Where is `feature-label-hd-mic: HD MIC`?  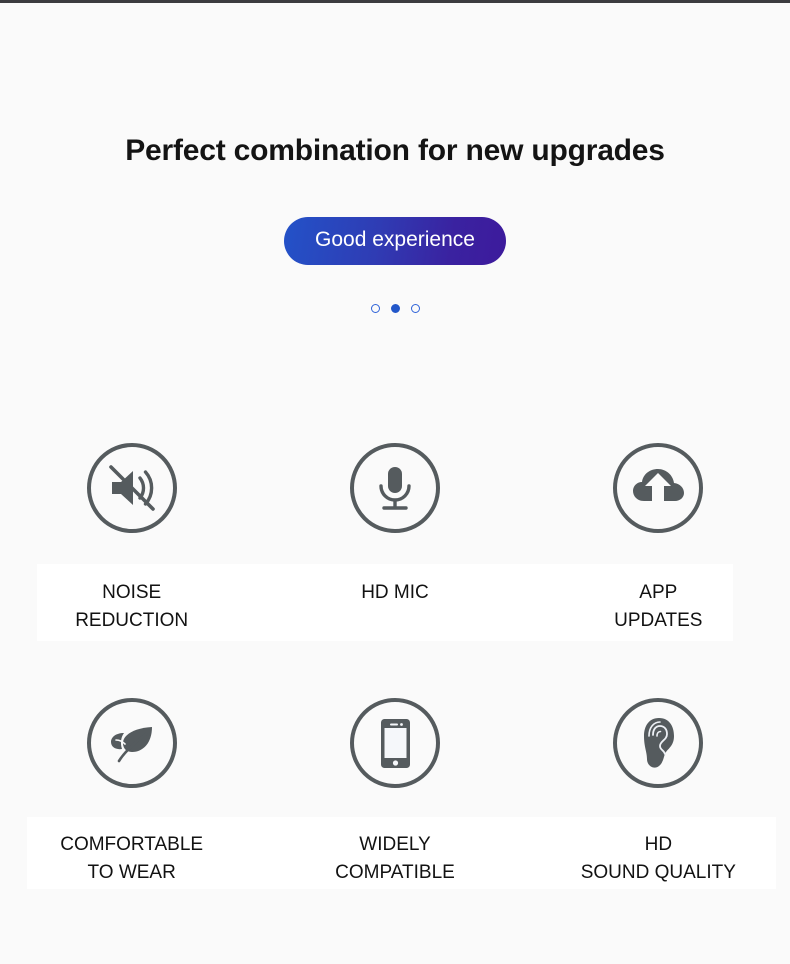
feature-label-hd-mic: HD MIC is located at coordinates (395, 592).